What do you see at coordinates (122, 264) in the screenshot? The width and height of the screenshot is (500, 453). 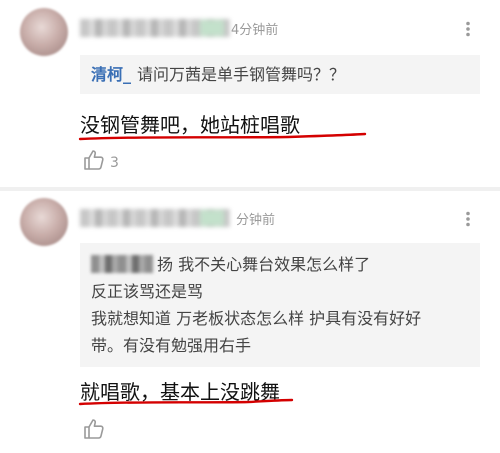 I see `quoted-username-blurred` at bounding box center [122, 264].